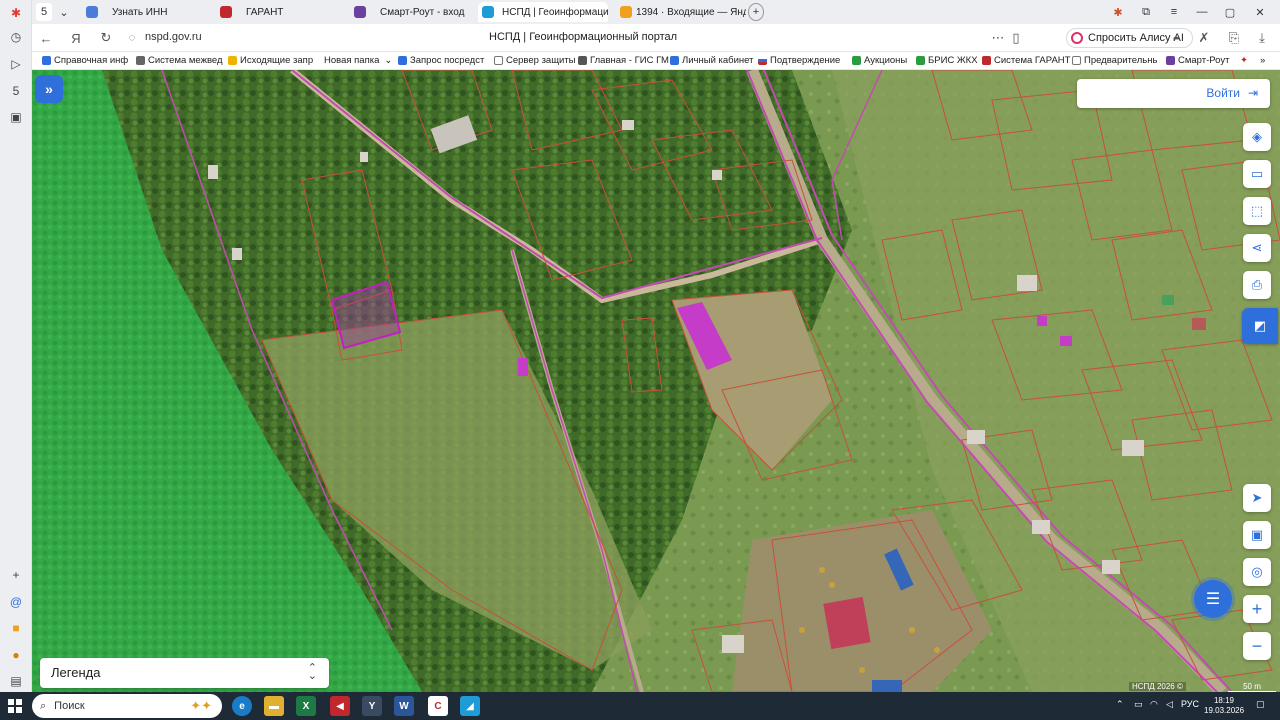  What do you see at coordinates (1257, 174) in the screenshot?
I see `ruler-button: ▭` at bounding box center [1257, 174].